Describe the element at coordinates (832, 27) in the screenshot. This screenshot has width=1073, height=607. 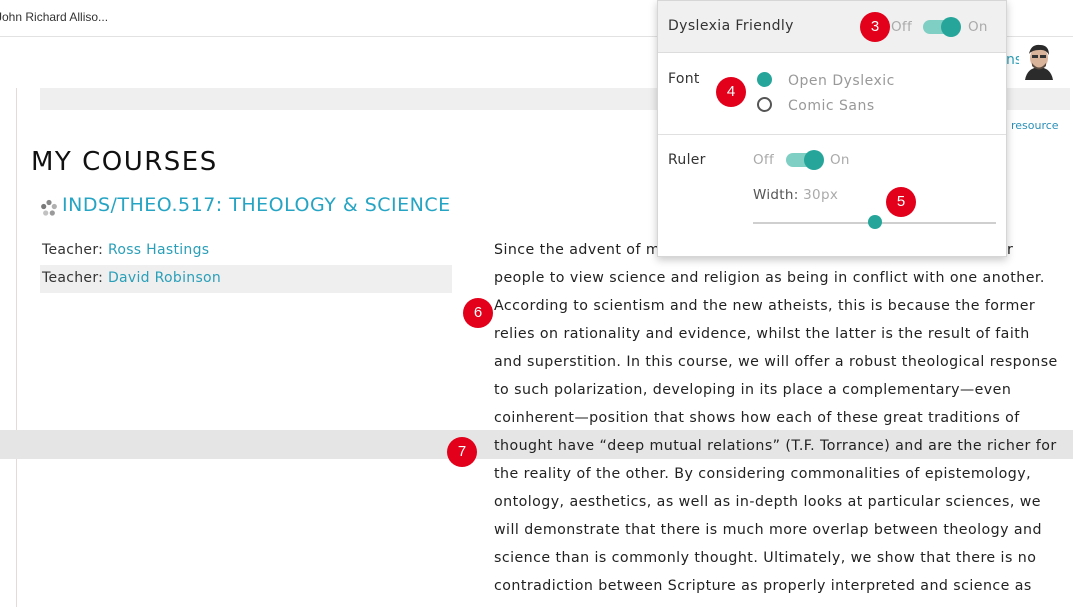
I see `dyslexia-panel-header: Dyslexia Friendly Off On` at that location.